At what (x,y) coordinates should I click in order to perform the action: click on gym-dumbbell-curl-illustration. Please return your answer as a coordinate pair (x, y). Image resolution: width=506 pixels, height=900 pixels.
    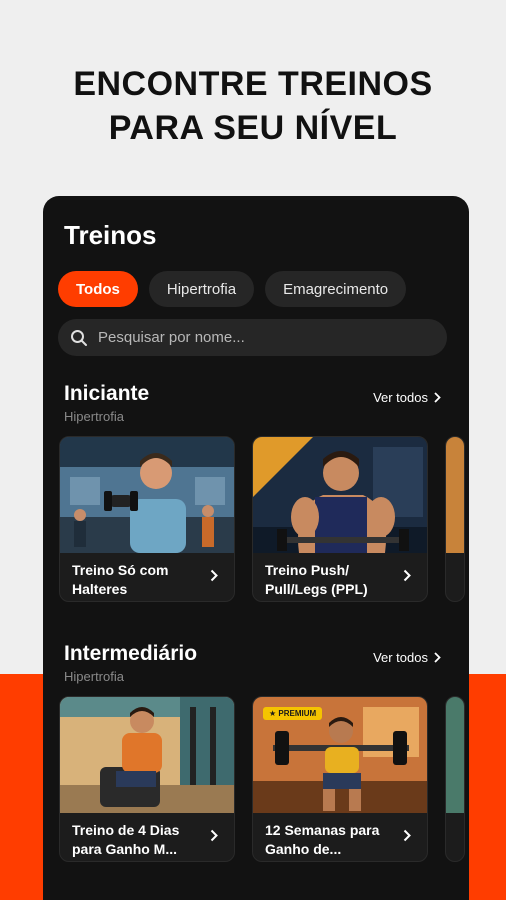
    Looking at the image, I should click on (147, 495).